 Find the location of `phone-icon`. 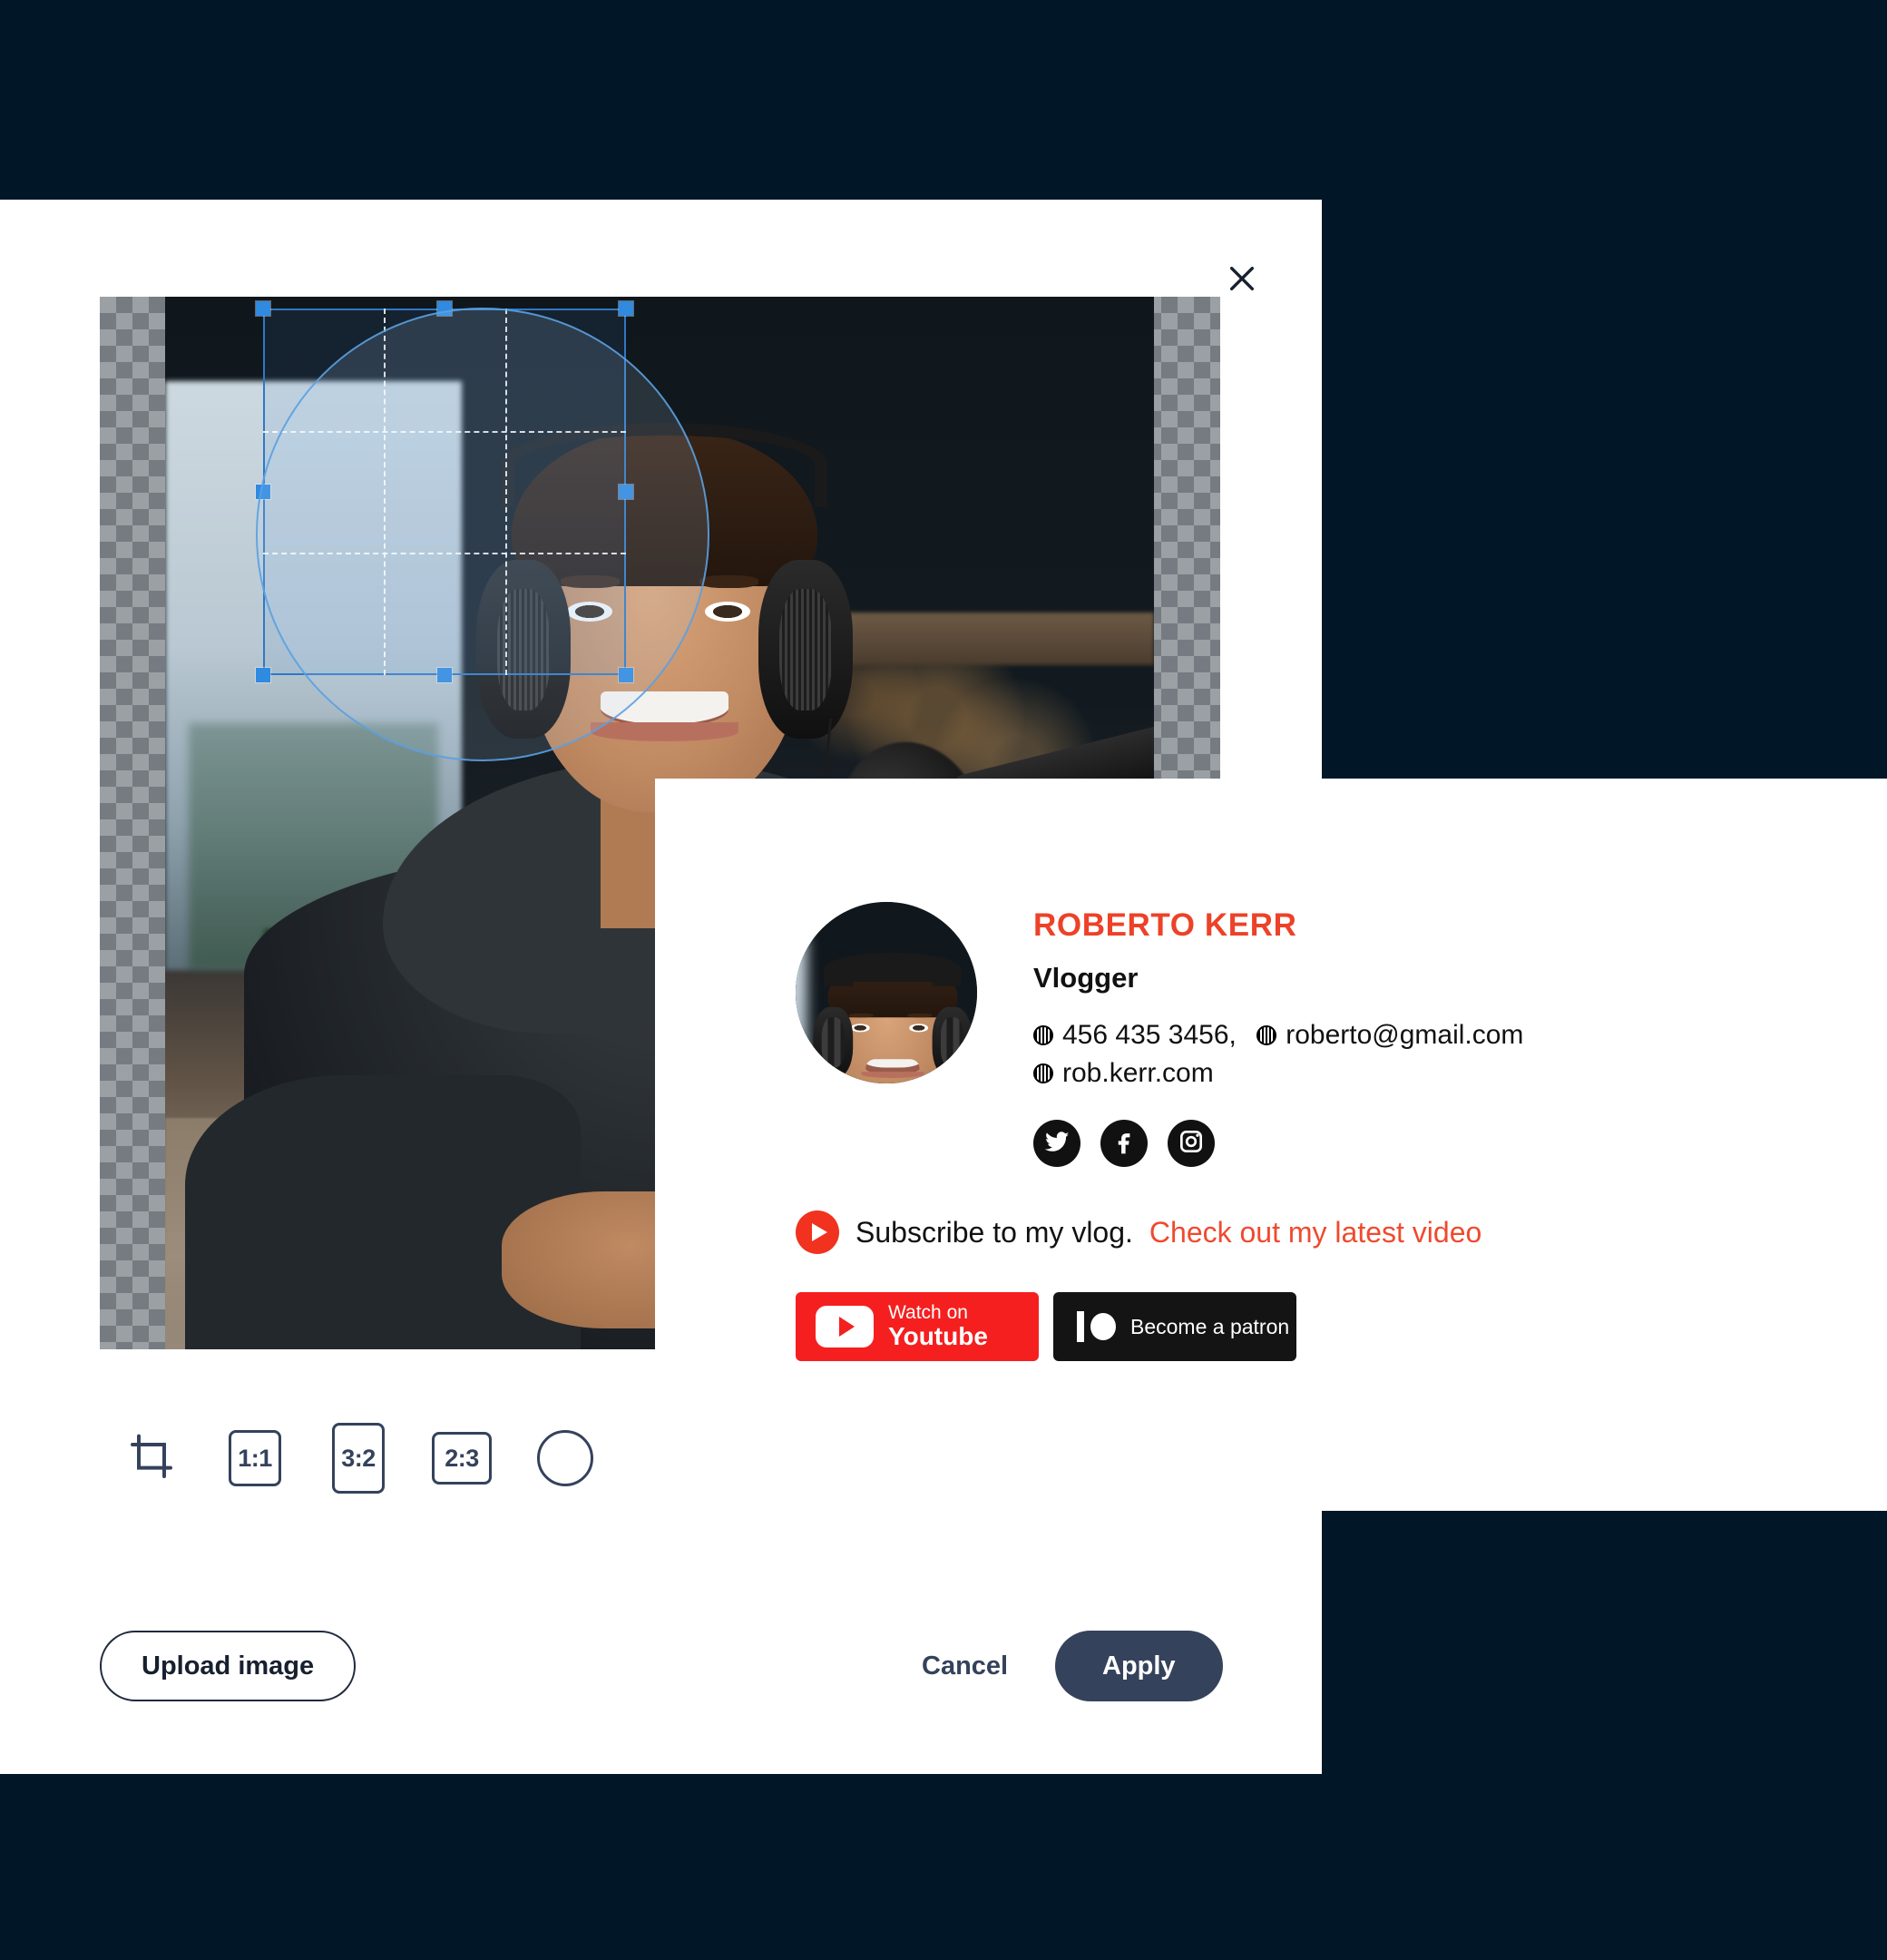

phone-icon is located at coordinates (1043, 1035).